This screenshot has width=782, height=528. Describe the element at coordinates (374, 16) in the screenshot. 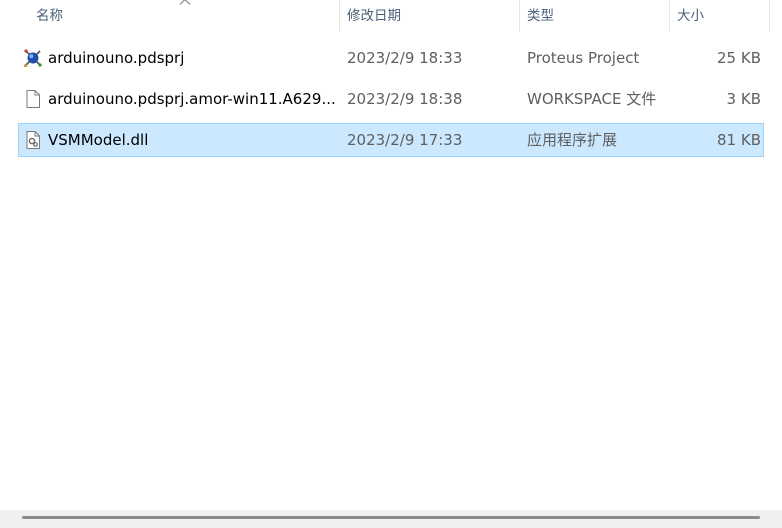

I see `column-header-date-label: 修改日期` at that location.